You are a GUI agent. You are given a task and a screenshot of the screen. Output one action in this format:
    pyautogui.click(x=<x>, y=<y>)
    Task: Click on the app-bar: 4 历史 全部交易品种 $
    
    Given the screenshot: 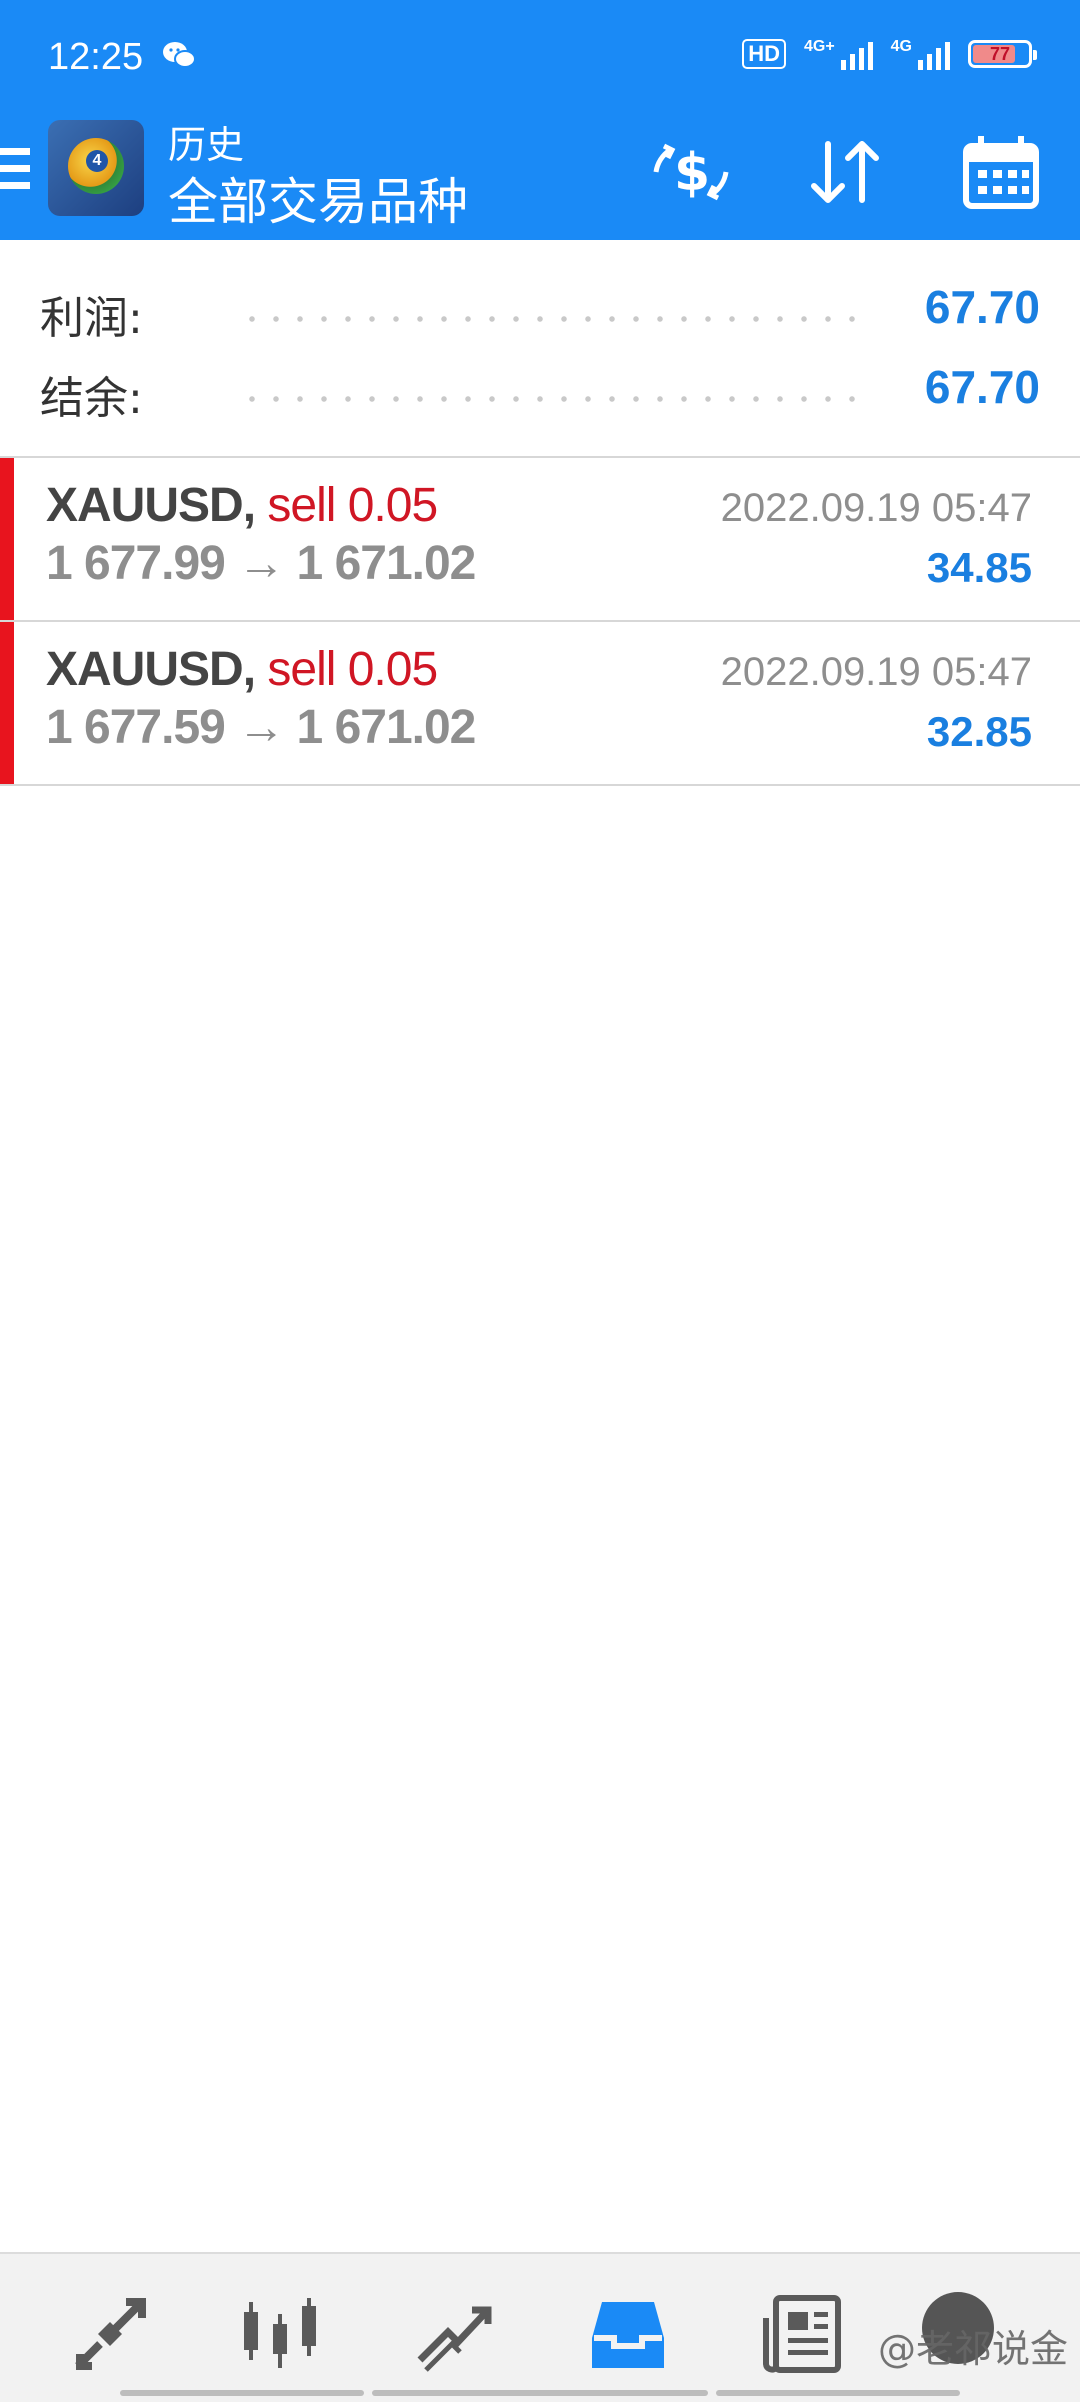 What is the action you would take?
    pyautogui.click(x=540, y=180)
    